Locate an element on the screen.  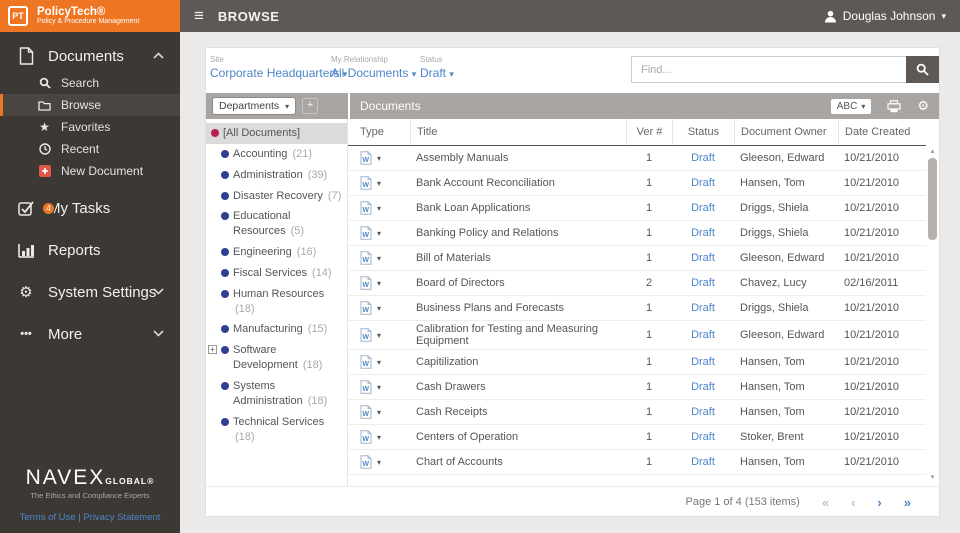
doc-title: Cash Drawers is located at coordinates (518, 387).